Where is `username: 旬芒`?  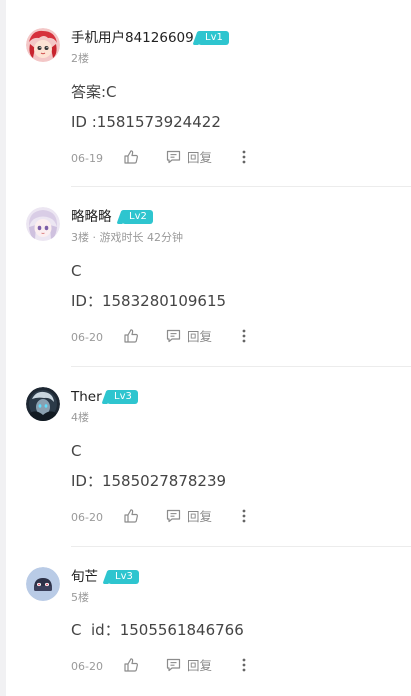
username: 旬芒 is located at coordinates (84, 577).